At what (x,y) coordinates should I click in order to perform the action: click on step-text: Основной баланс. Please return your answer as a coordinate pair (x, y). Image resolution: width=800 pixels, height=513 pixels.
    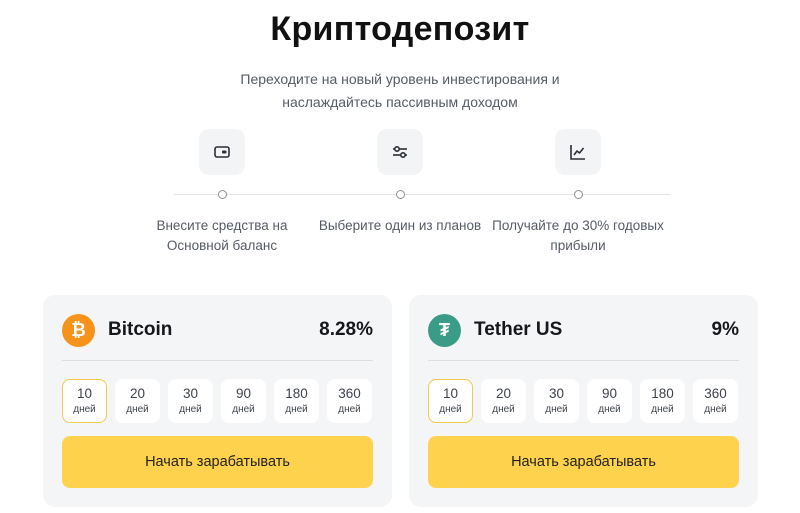
    Looking at the image, I should click on (222, 245).